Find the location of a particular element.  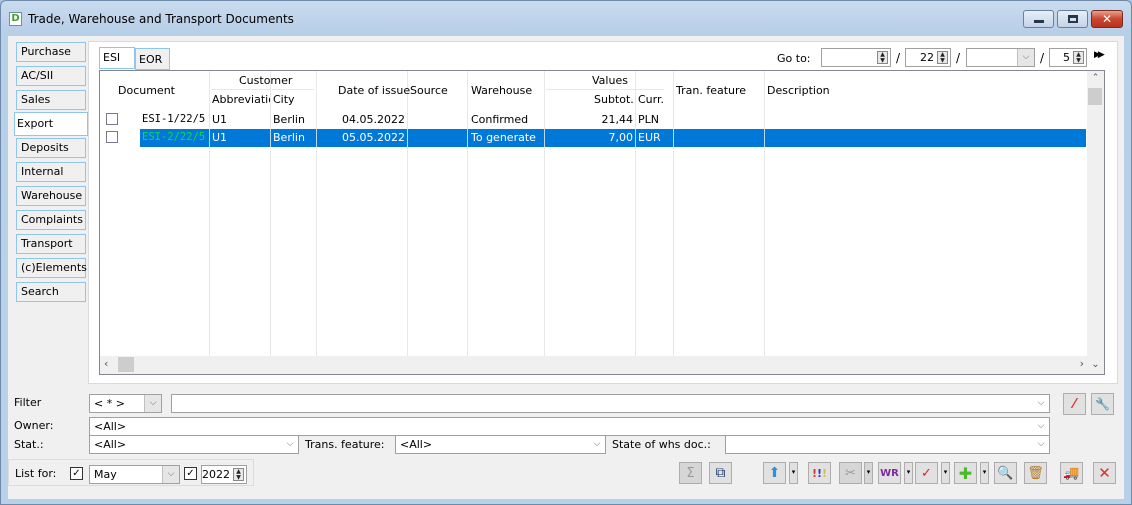

cell-currency: EUR is located at coordinates (649, 137).